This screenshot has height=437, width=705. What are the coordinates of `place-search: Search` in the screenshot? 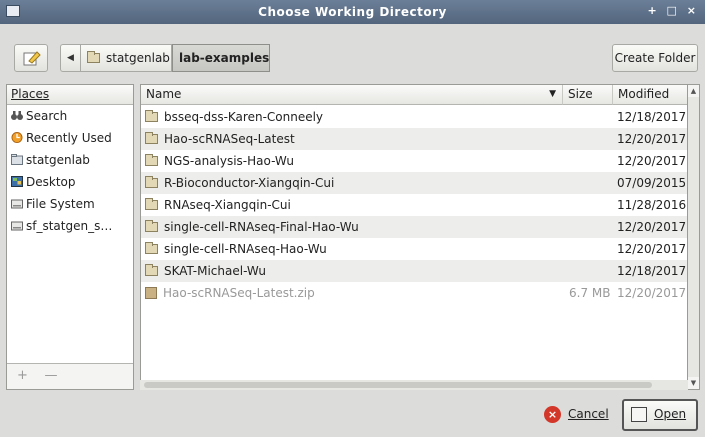 It's located at (70, 116).